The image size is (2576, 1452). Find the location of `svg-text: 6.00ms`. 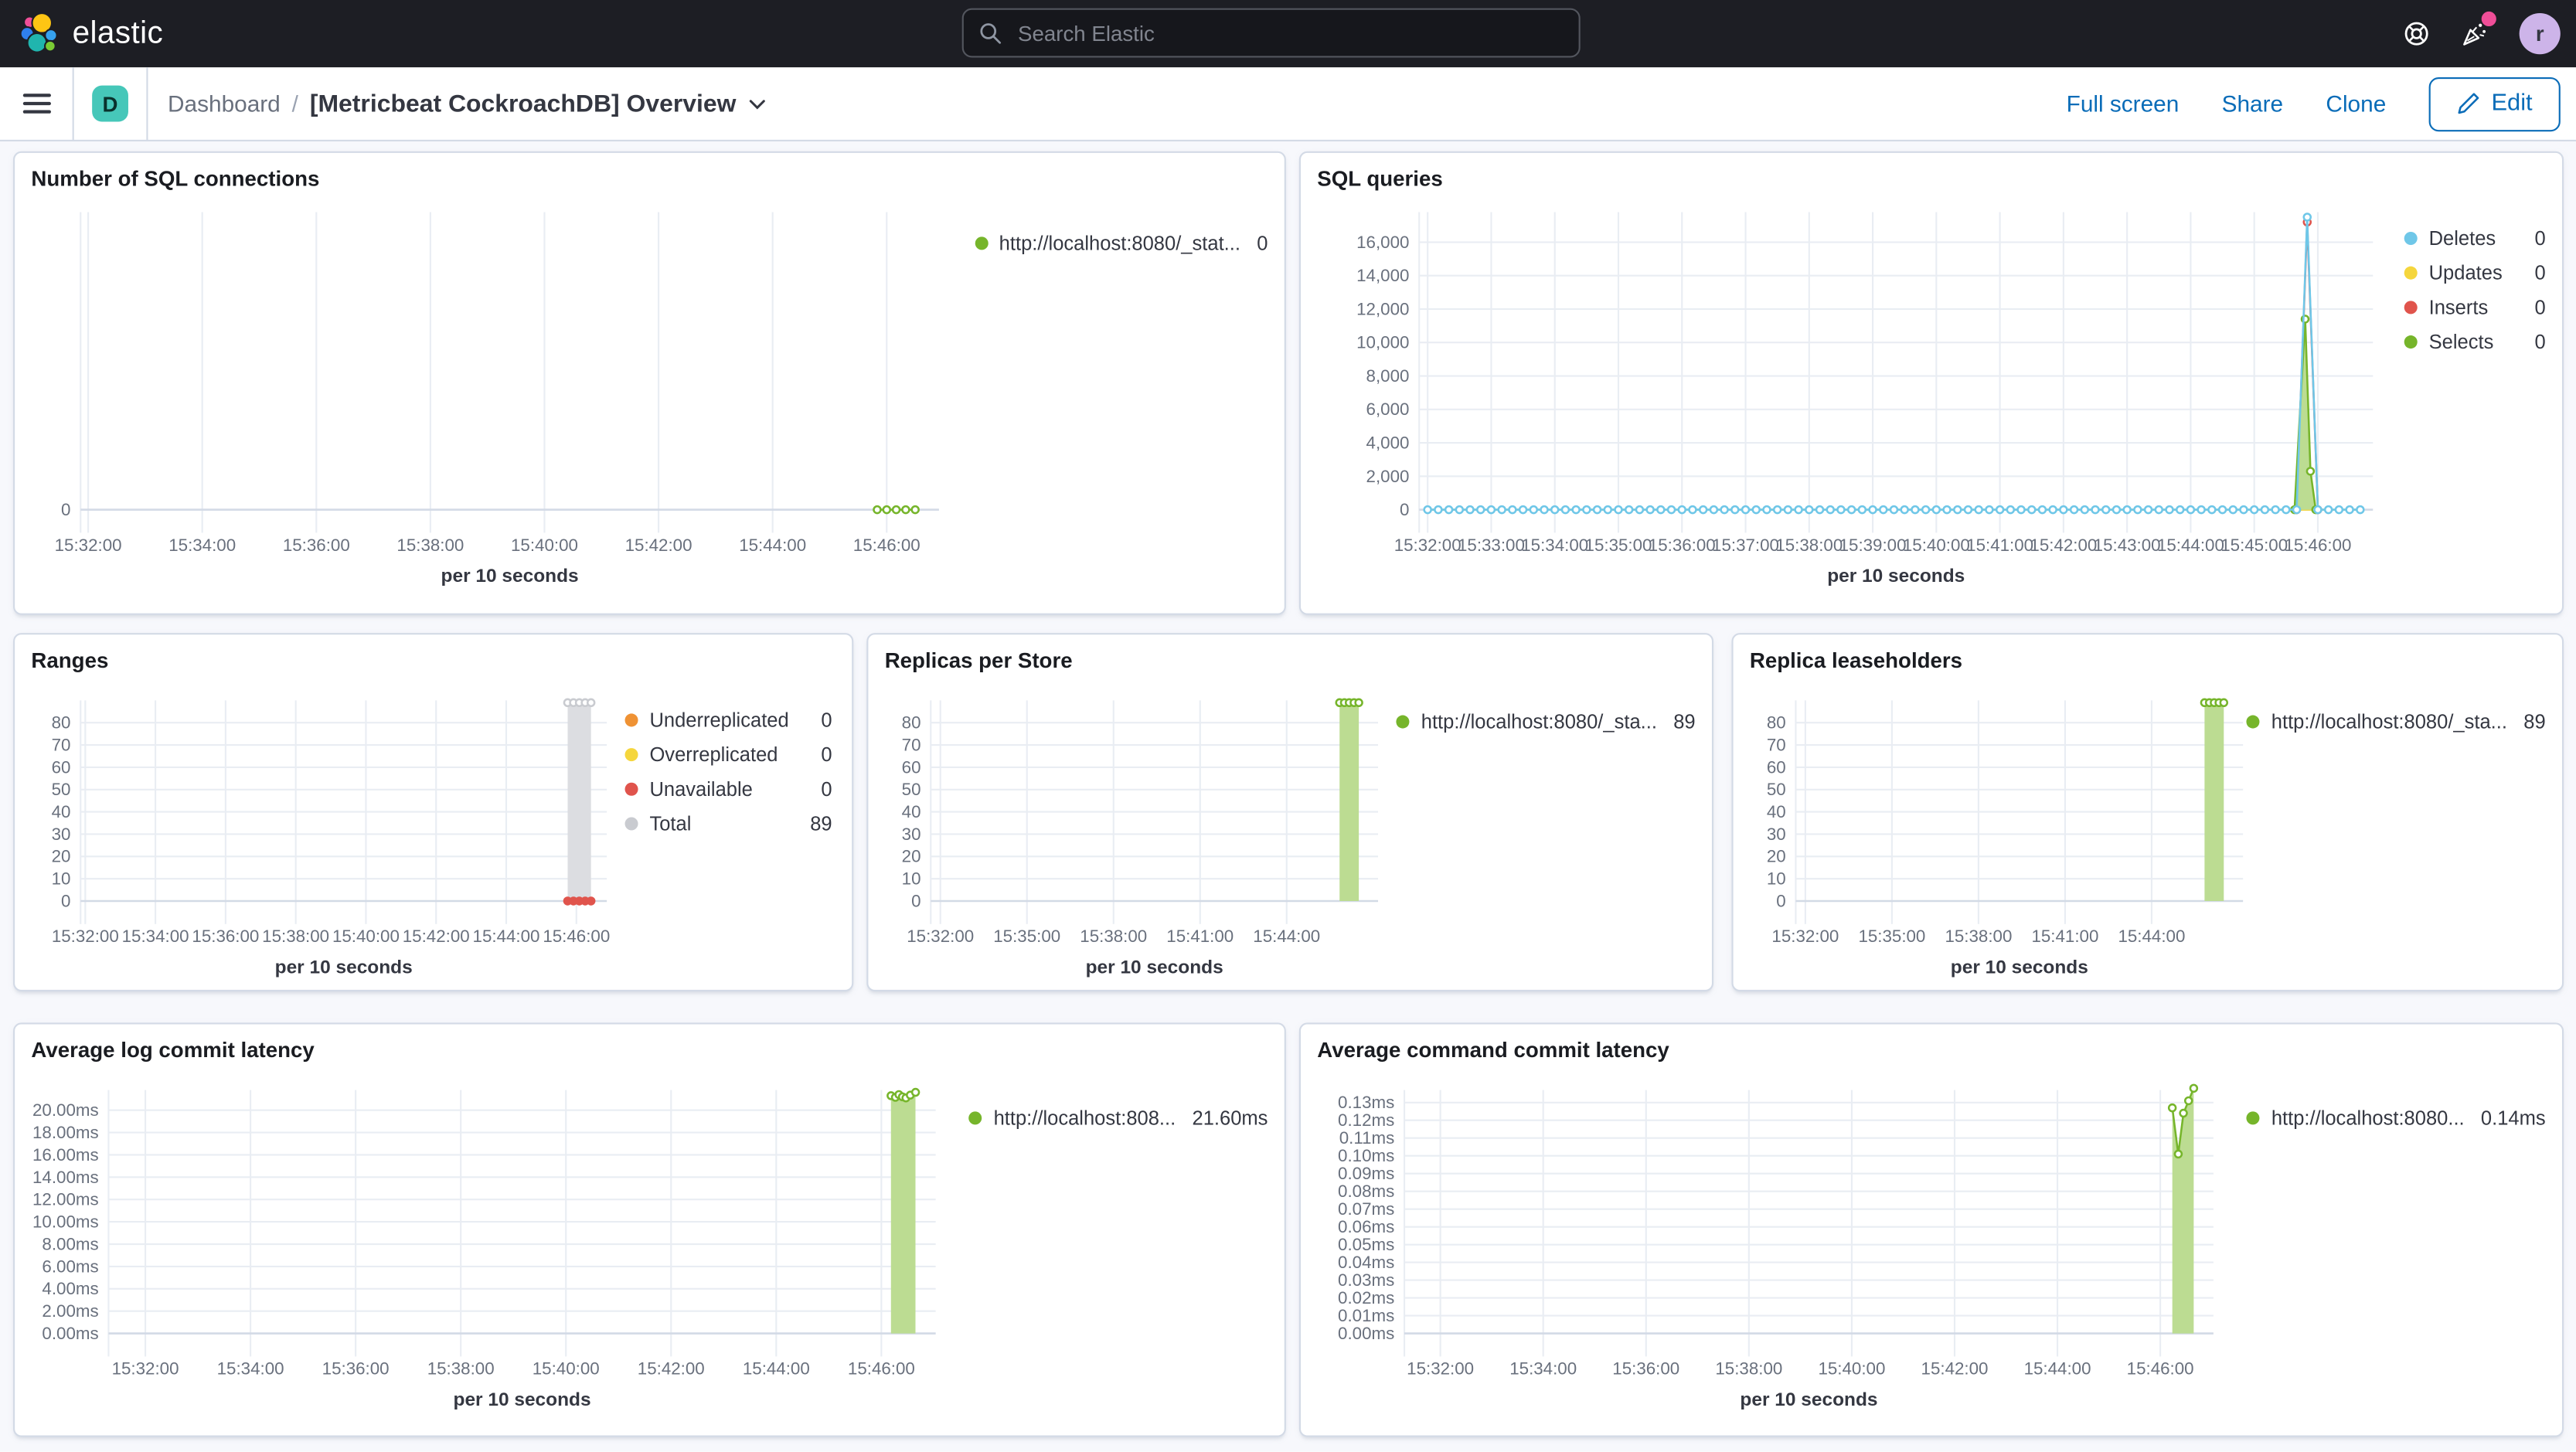

svg-text: 6.00ms is located at coordinates (70, 1266).